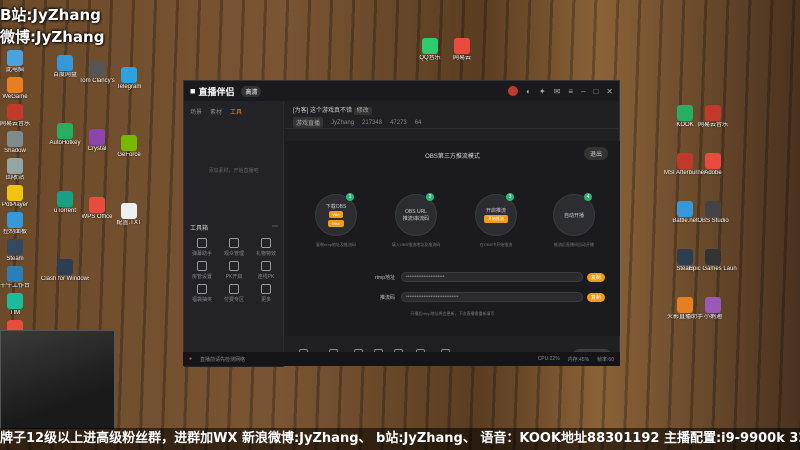 This screenshot has height=450, width=800. What do you see at coordinates (401, 91) in the screenshot?
I see `titlebar: ■ 直播伴侣 高清 ◐ ✦ ✉ ≡ – □ ✕` at bounding box center [401, 91].